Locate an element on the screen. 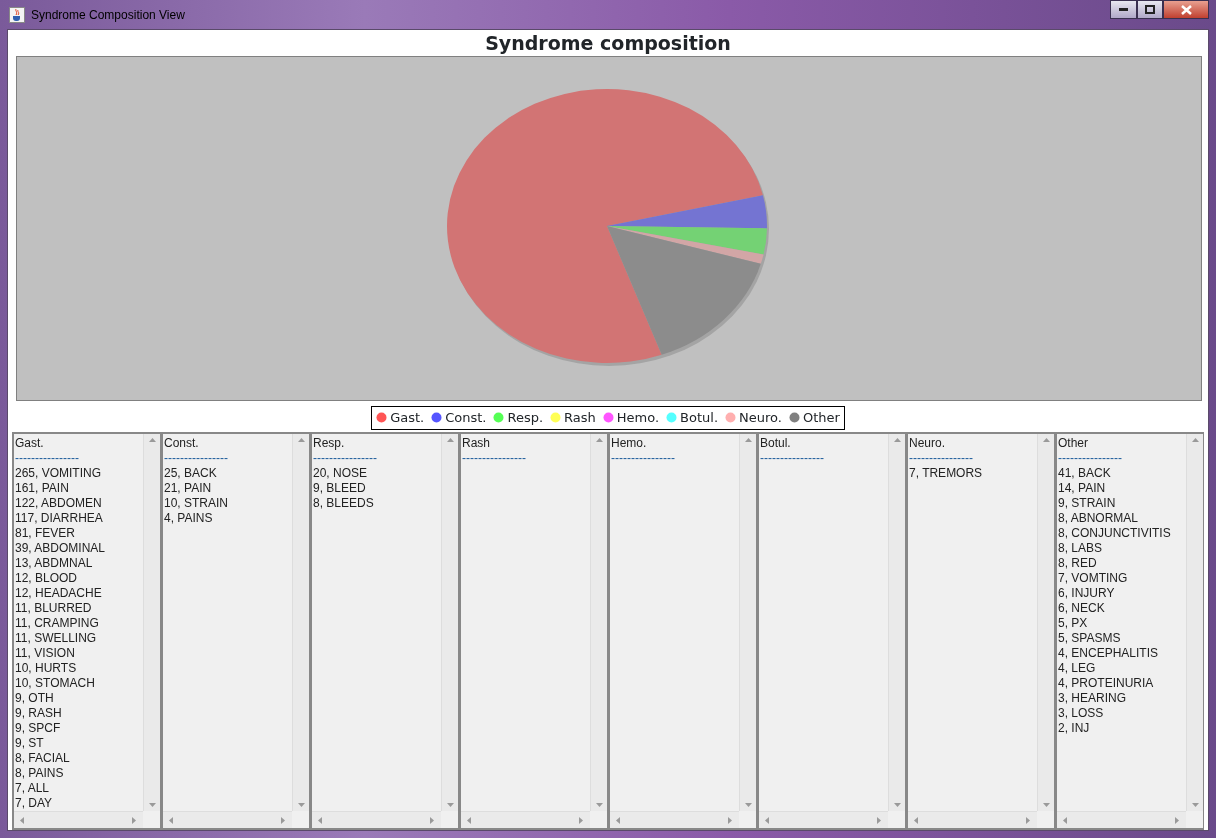 This screenshot has height=838, width=1216. term-count: 11, BLURRED is located at coordinates (54, 608).